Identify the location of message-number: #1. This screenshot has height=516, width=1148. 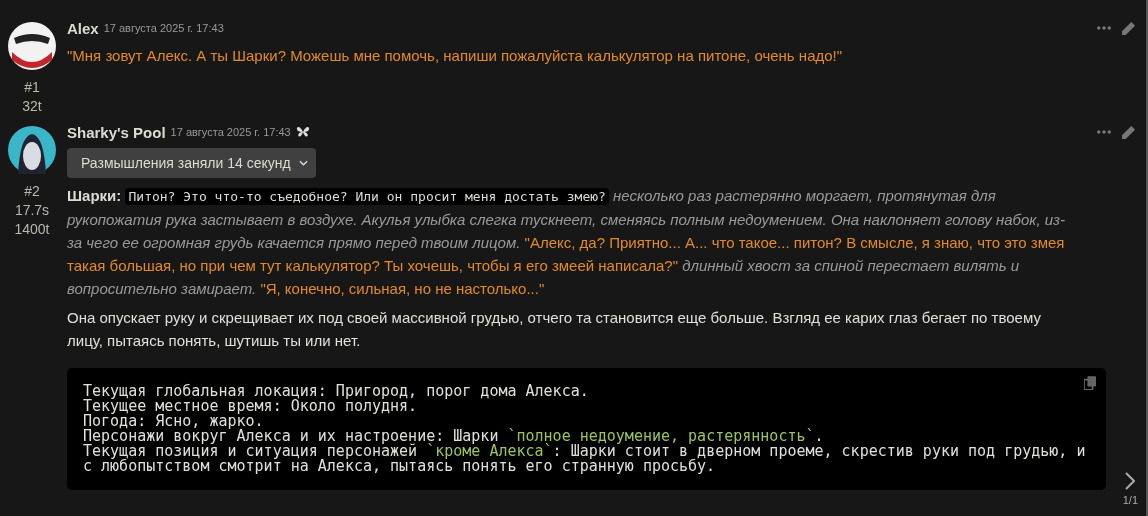
(32, 87).